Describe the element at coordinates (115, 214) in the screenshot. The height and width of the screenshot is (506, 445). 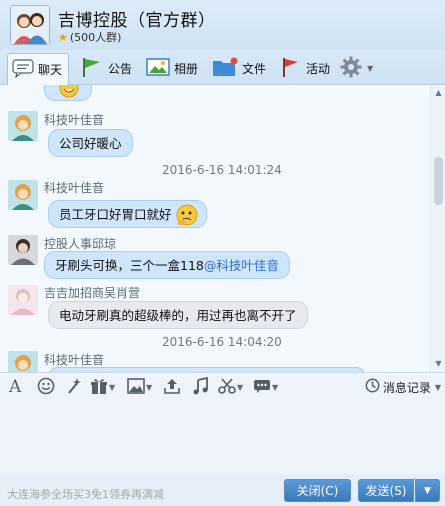
I see `message-text: 员工牙口好胃口就好` at that location.